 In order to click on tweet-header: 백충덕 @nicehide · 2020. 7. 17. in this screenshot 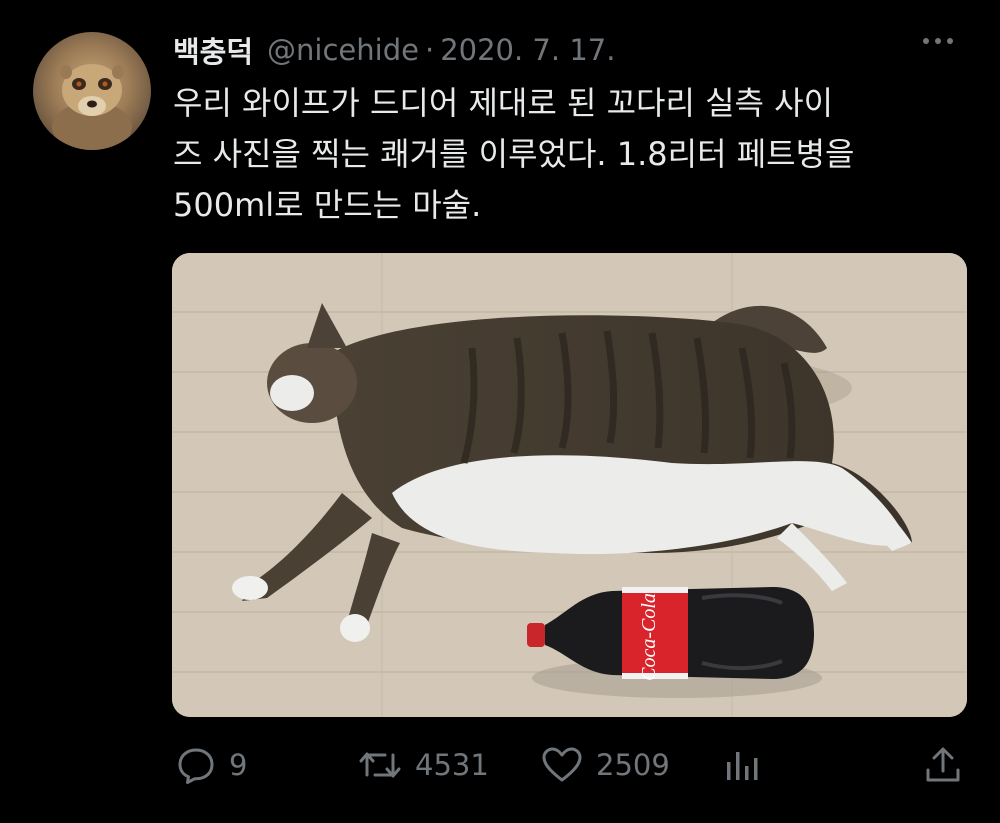, I will do `click(394, 50)`.